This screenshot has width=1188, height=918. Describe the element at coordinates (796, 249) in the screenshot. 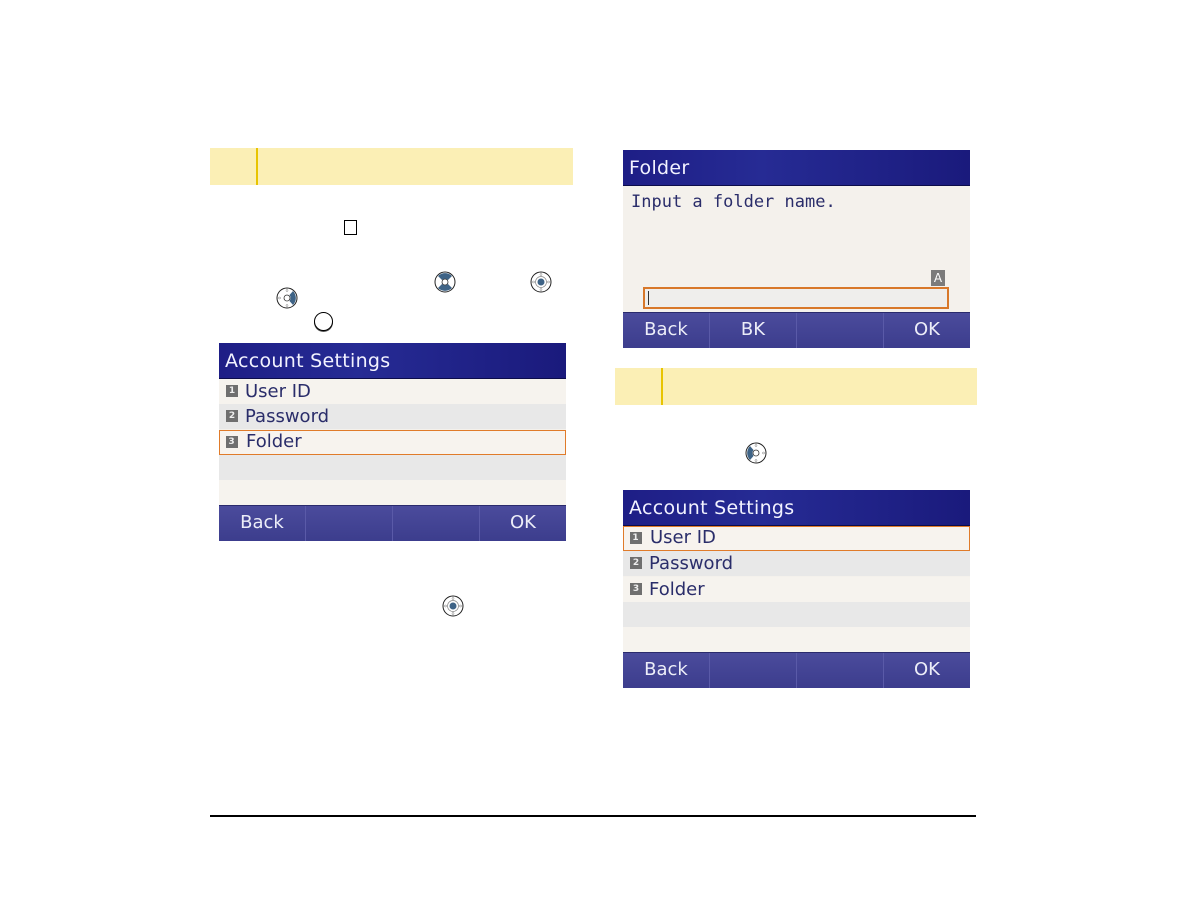

I see `folder-input-screen: Folder Input a folder name. A Back BK OK` at that location.